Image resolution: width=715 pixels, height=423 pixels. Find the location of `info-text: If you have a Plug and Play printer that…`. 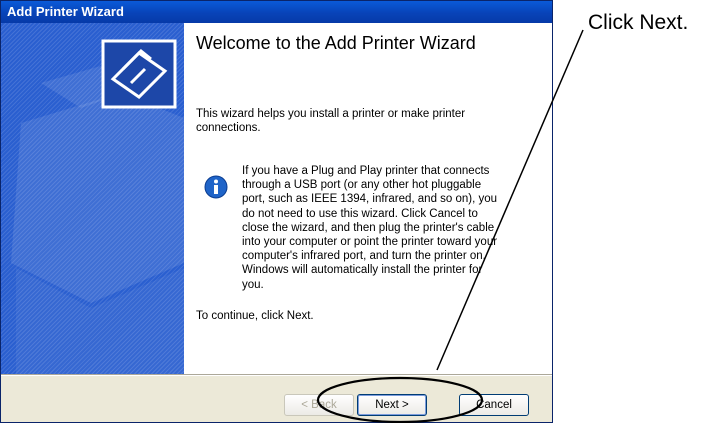

info-text: If you have a Plug and Play printer that… is located at coordinates (370, 228).